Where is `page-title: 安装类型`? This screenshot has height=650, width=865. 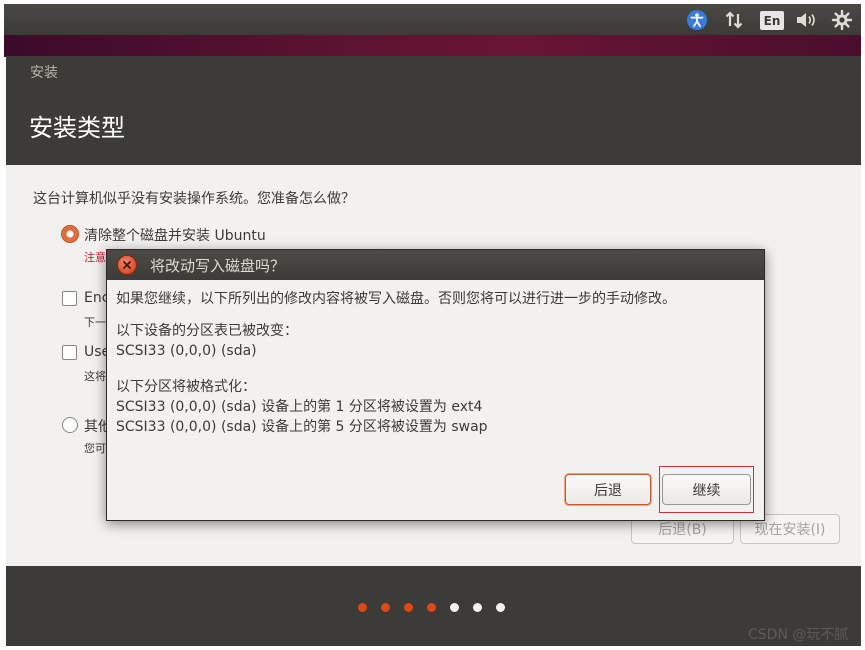 page-title: 安装类型 is located at coordinates (77, 128).